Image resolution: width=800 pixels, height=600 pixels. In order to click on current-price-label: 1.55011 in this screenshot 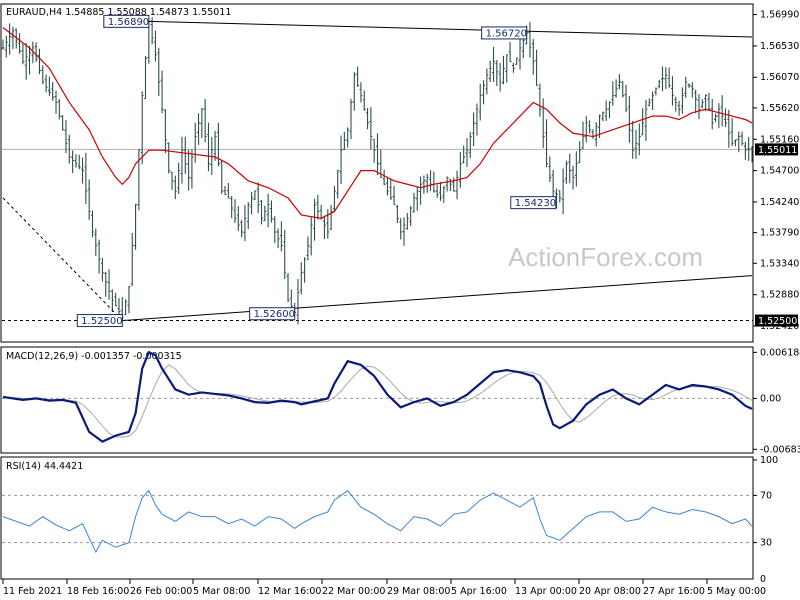, I will do `click(777, 150)`.